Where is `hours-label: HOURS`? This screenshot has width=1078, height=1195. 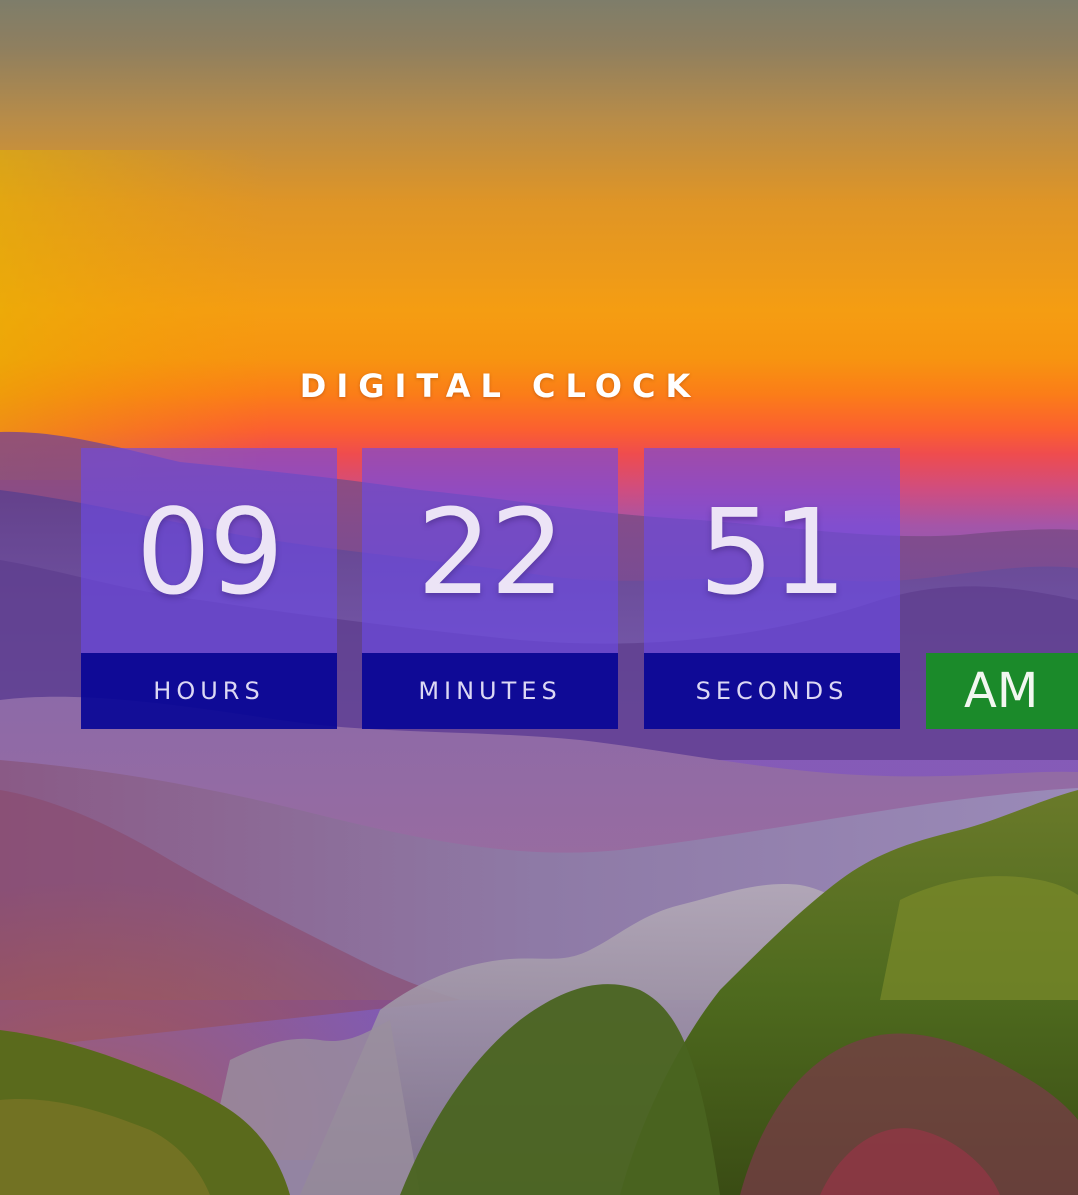
hours-label: HOURS is located at coordinates (209, 691).